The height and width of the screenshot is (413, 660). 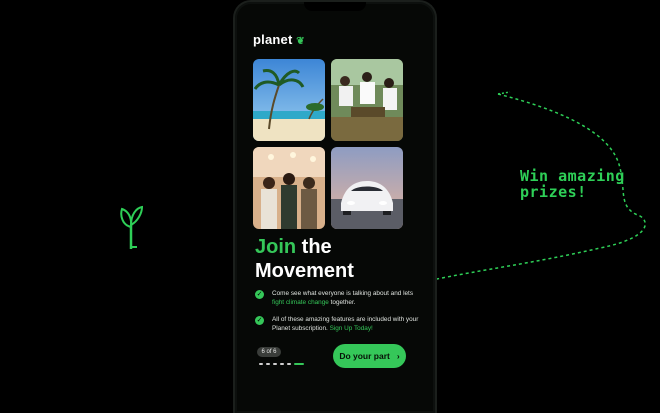 I want to click on pagination-dot-active, so click(x=299, y=364).